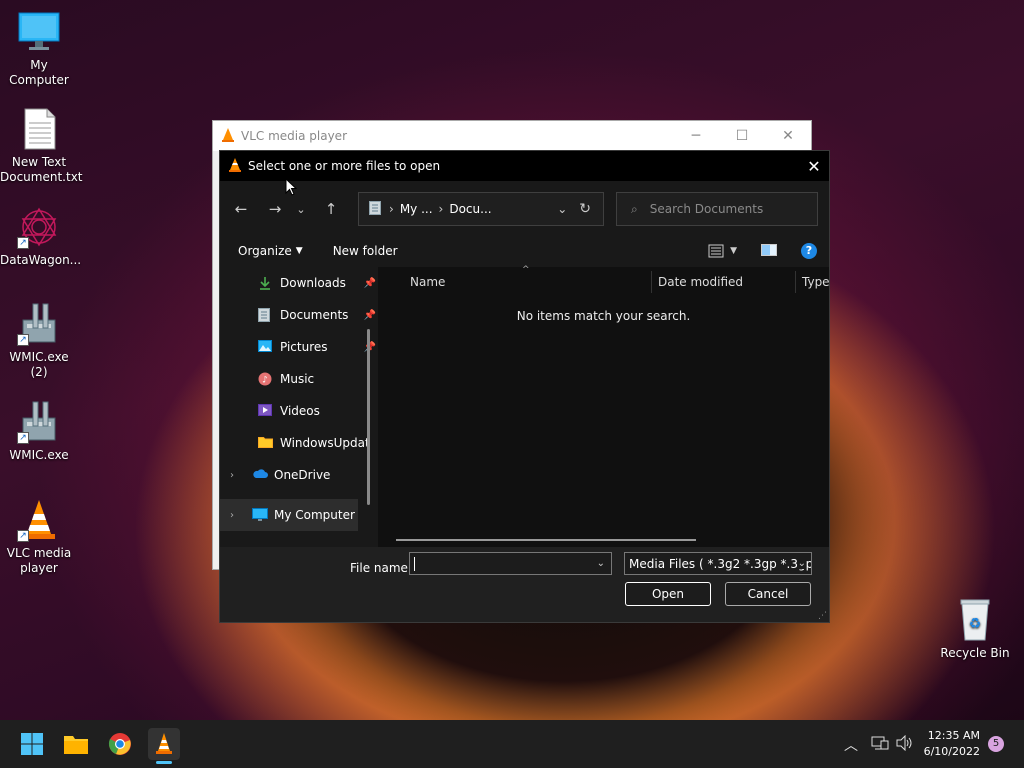 This screenshot has height=768, width=1024. Describe the element at coordinates (724, 209) in the screenshot. I see `search-input` at that location.